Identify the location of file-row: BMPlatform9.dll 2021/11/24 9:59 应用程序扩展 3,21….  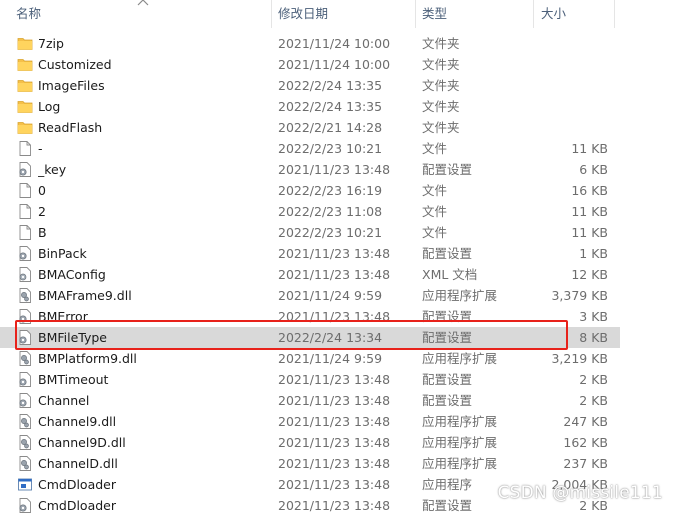
(310, 358).